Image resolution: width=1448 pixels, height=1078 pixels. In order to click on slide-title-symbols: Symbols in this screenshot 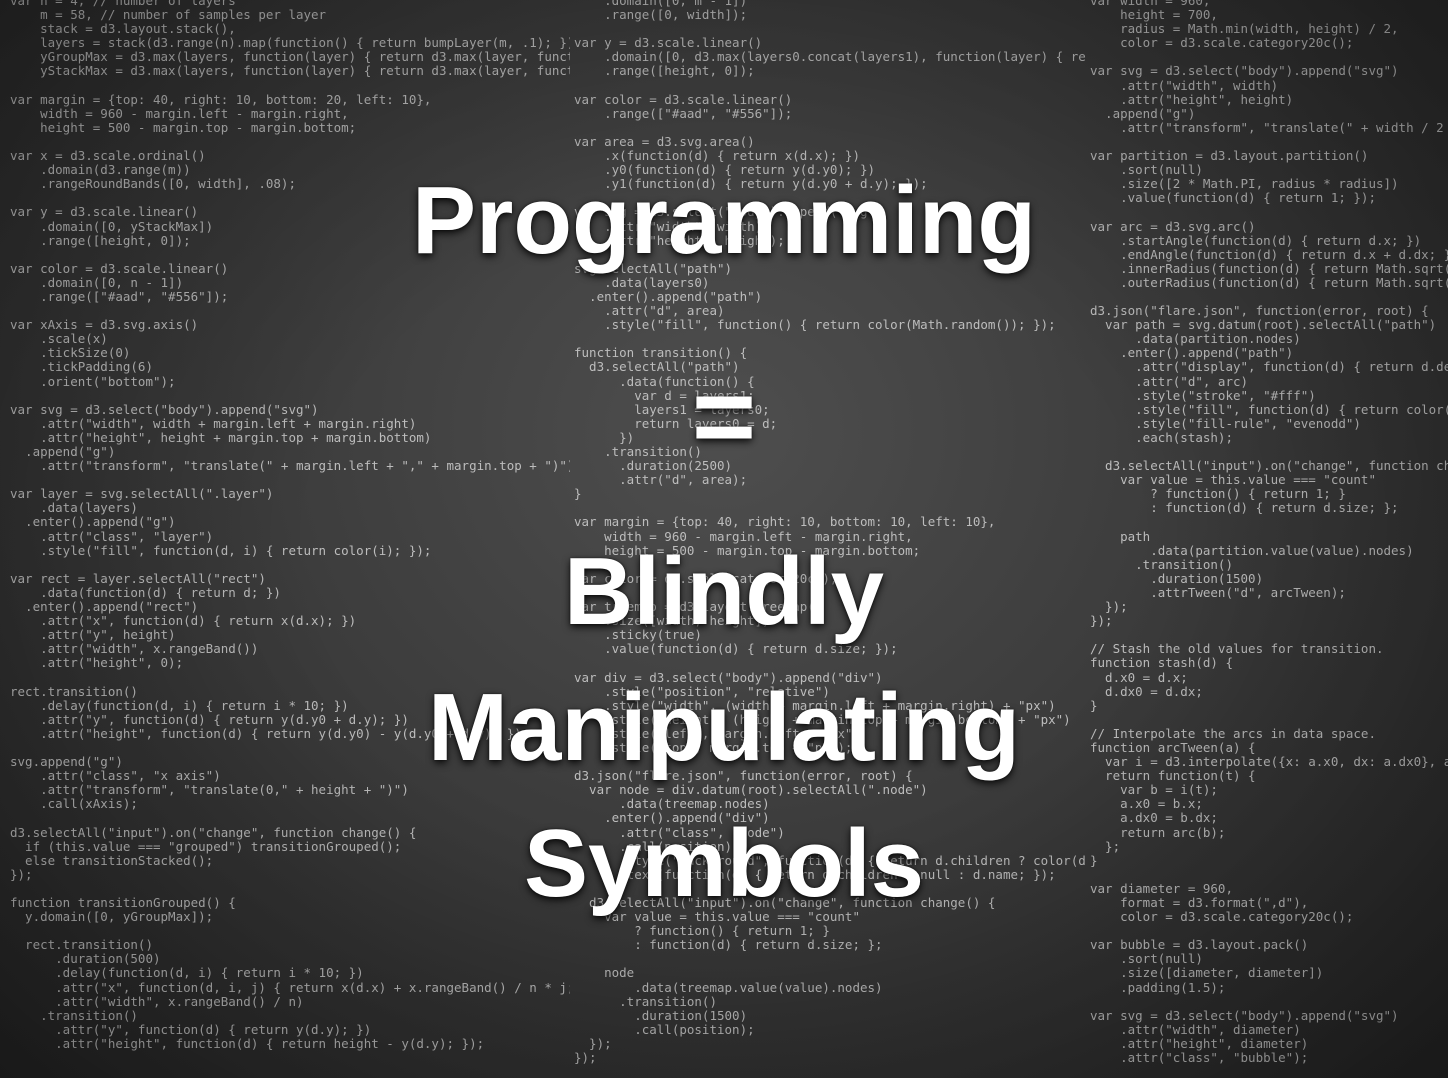, I will do `click(724, 863)`.